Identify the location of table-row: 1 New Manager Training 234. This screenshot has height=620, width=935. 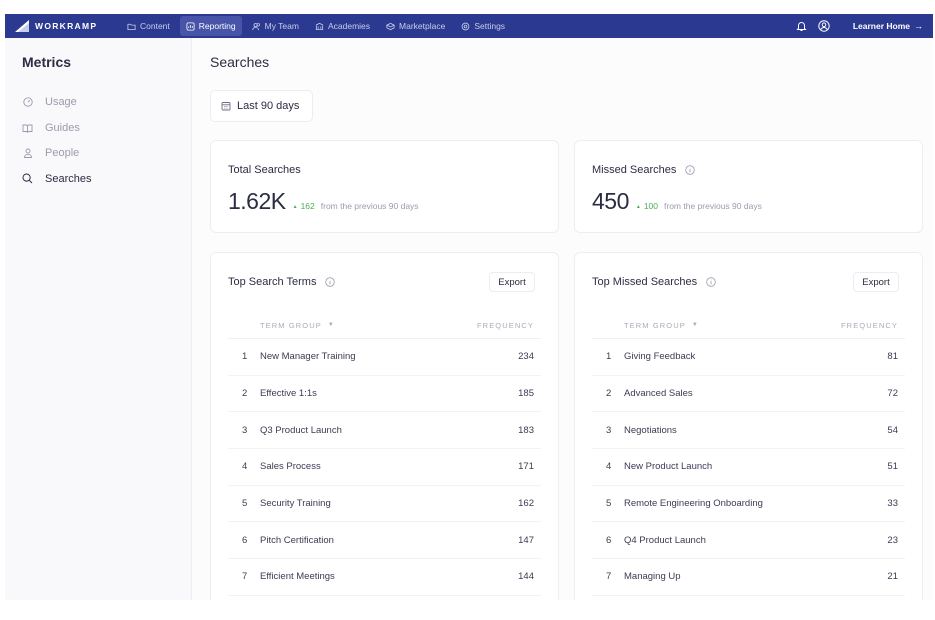
(384, 357).